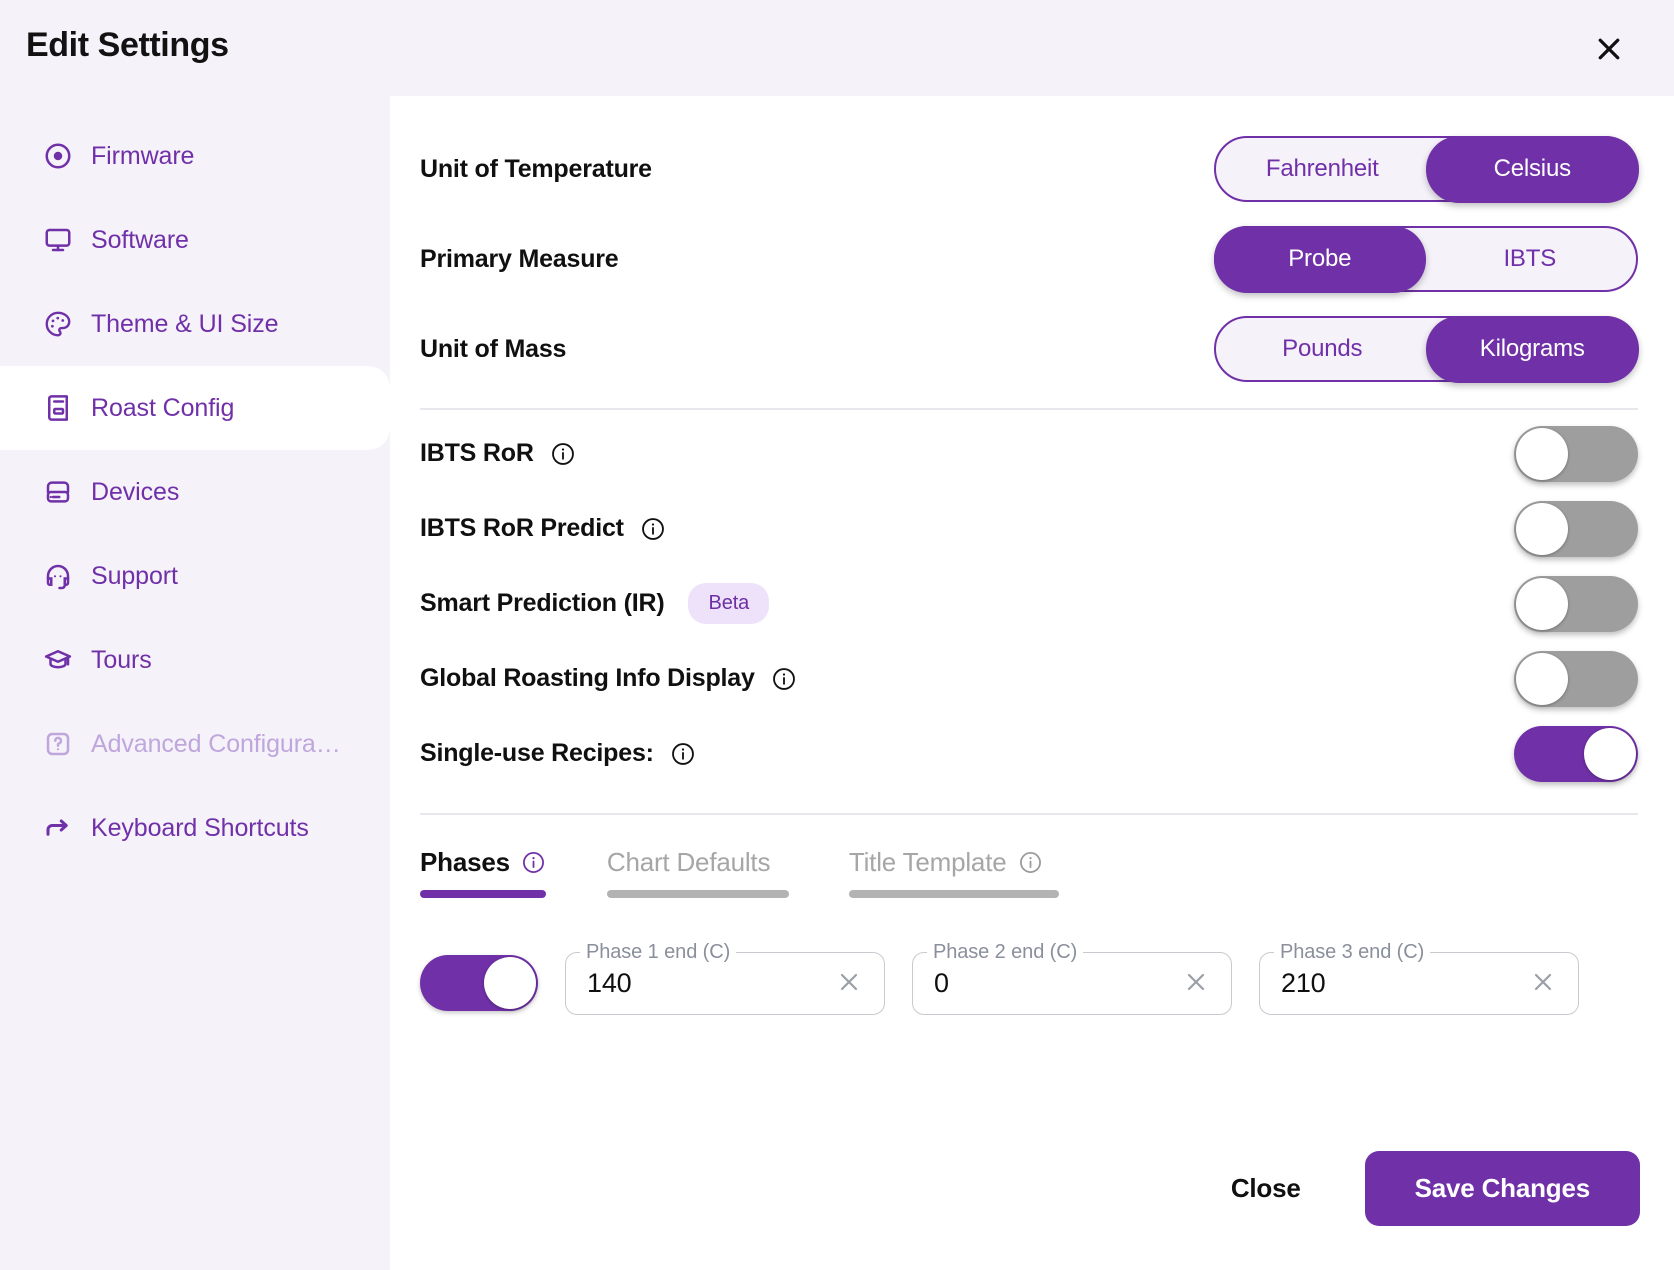  What do you see at coordinates (58, 408) in the screenshot?
I see `book-icon` at bounding box center [58, 408].